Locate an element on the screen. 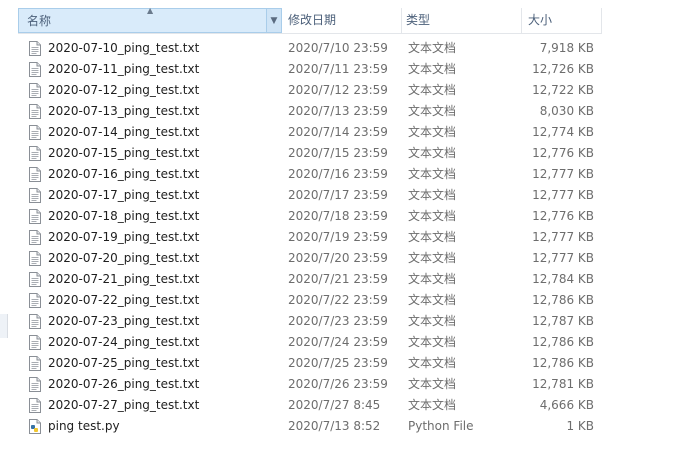  column-header-date-label: 修改日期 is located at coordinates (312, 20).